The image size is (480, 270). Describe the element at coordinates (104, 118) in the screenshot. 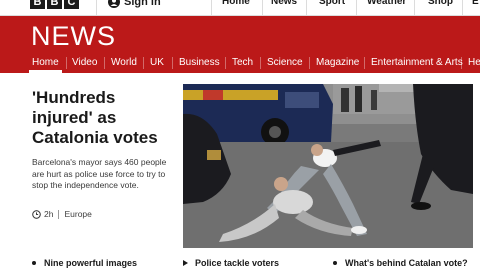

I see `lead-headline: 'Hundreds injured' as Catalonia votes` at that location.